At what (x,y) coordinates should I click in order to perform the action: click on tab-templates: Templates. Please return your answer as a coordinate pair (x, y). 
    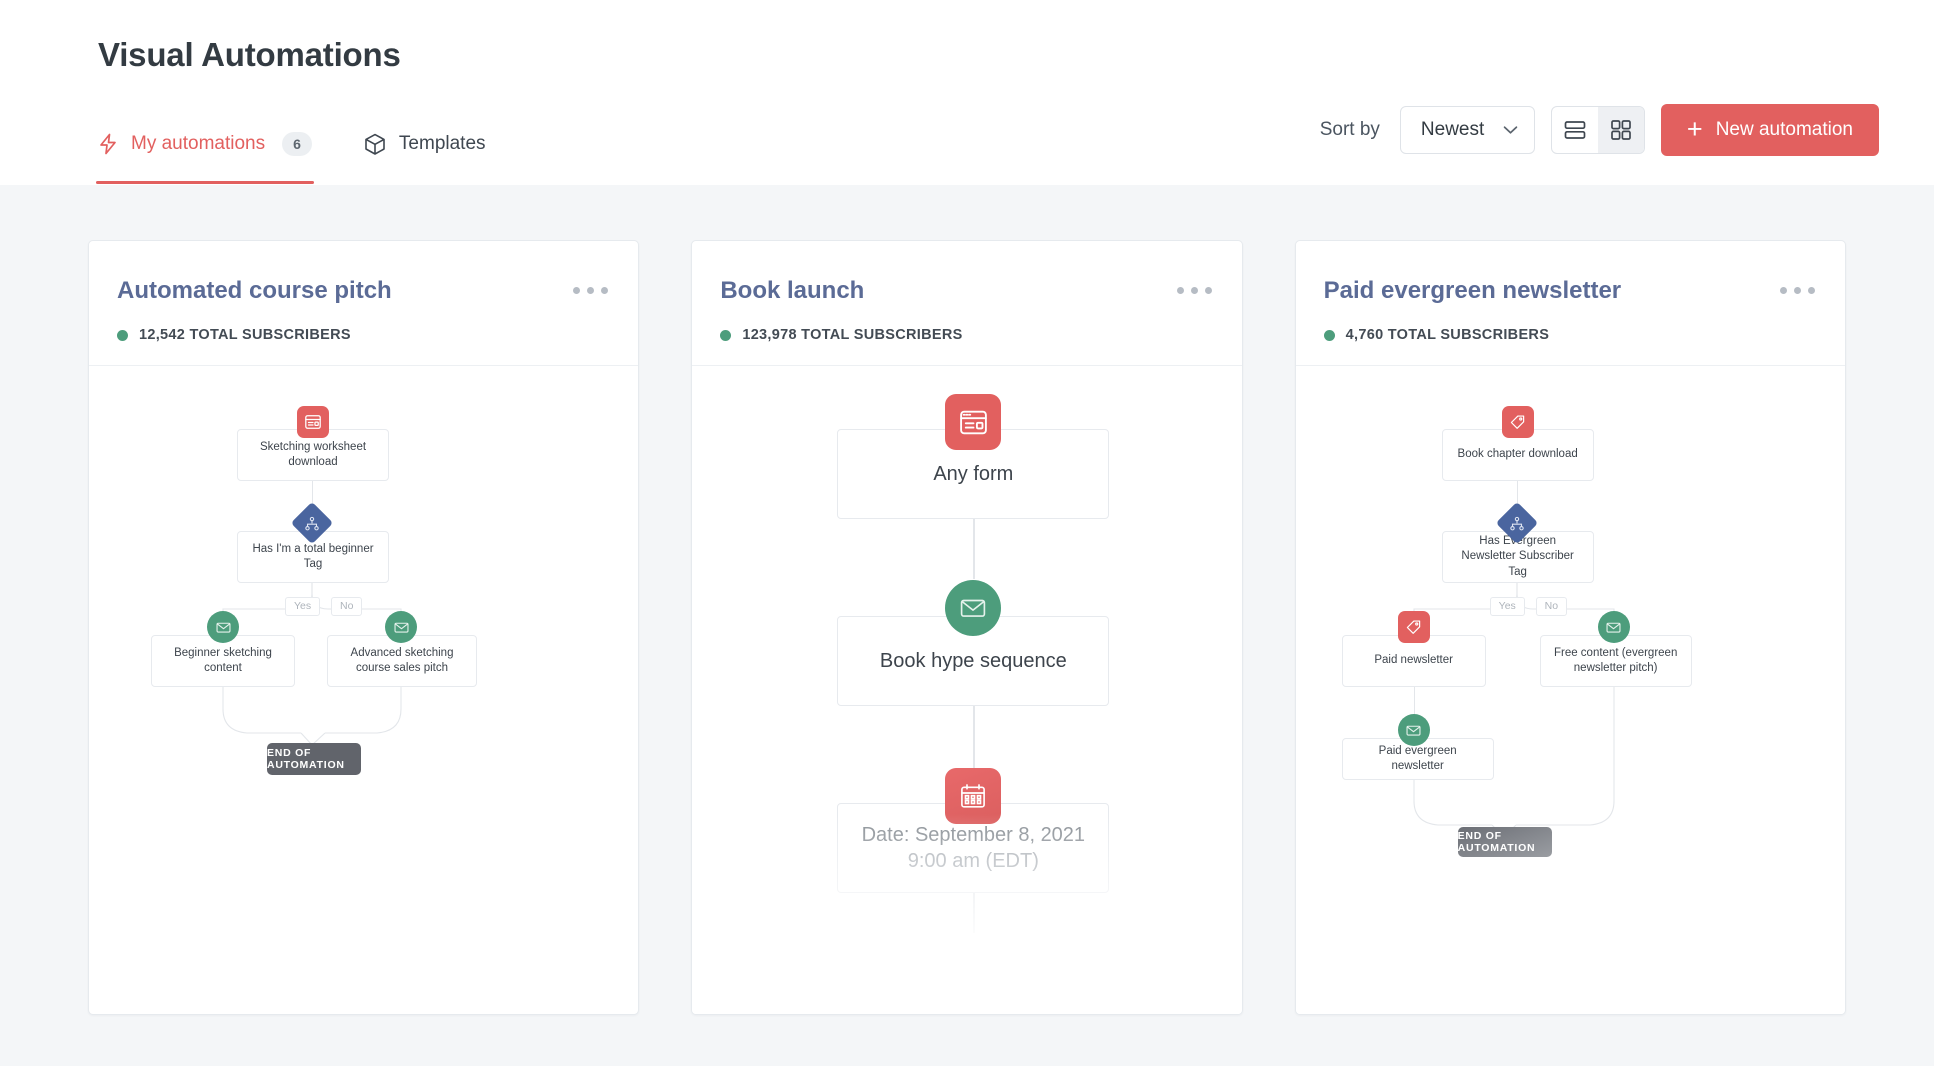
    Looking at the image, I should click on (425, 144).